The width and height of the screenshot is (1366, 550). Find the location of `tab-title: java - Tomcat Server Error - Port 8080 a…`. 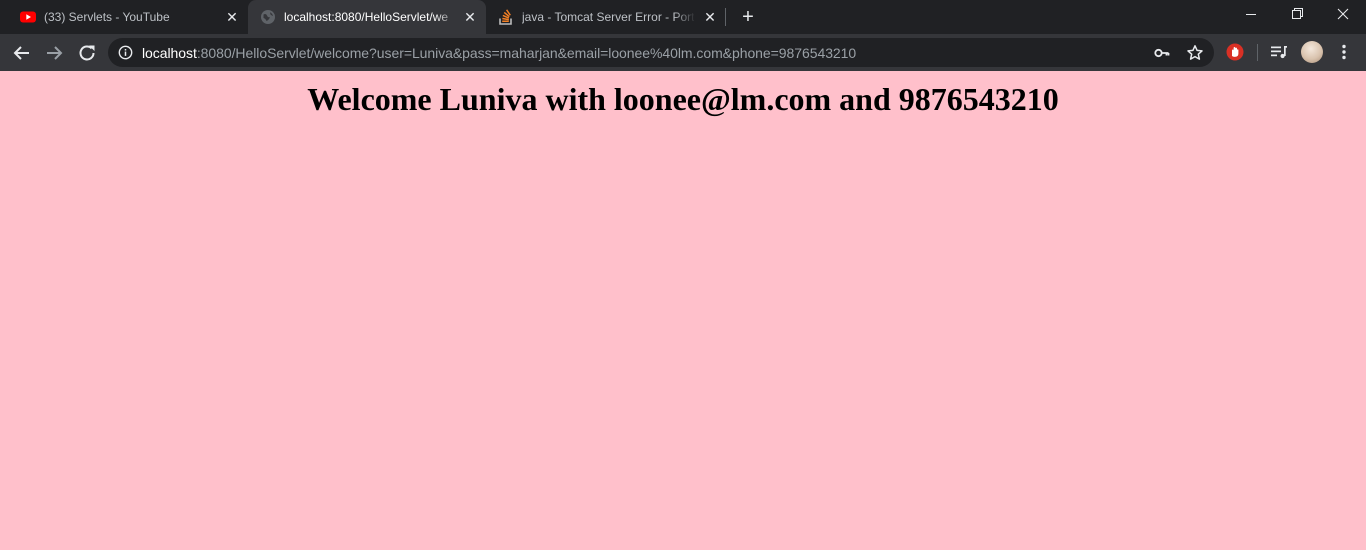

tab-title: java - Tomcat Server Error - Port 8080 a… is located at coordinates (608, 17).